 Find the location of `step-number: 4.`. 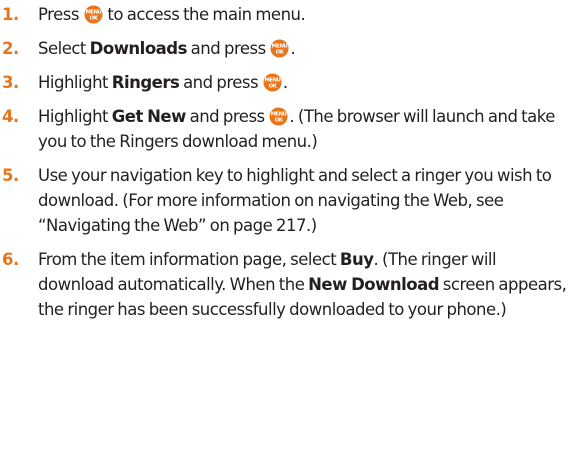

step-number: 4. is located at coordinates (10, 116).